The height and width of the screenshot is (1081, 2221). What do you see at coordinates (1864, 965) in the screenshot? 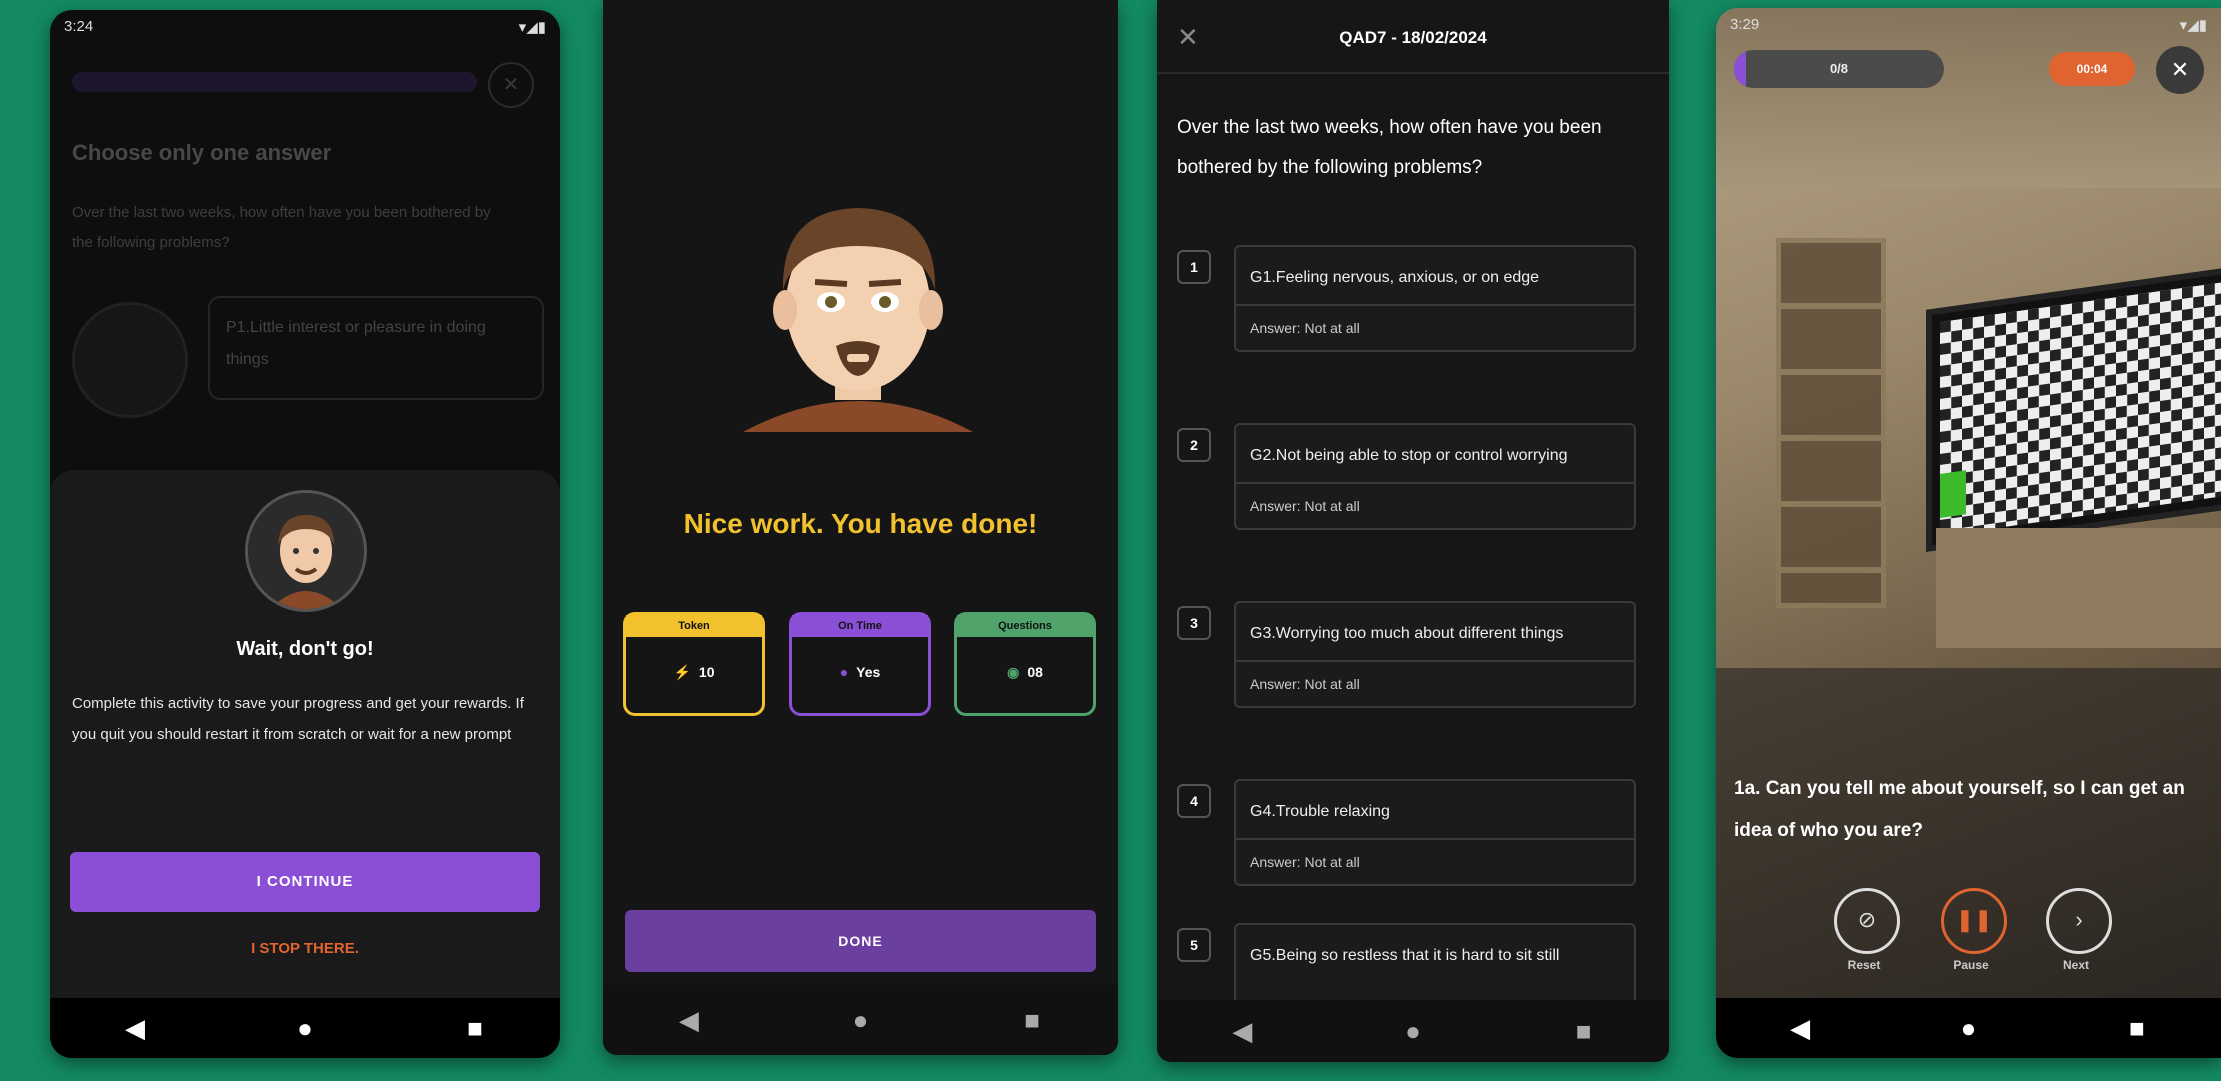
I see `reset-label: Reset` at bounding box center [1864, 965].